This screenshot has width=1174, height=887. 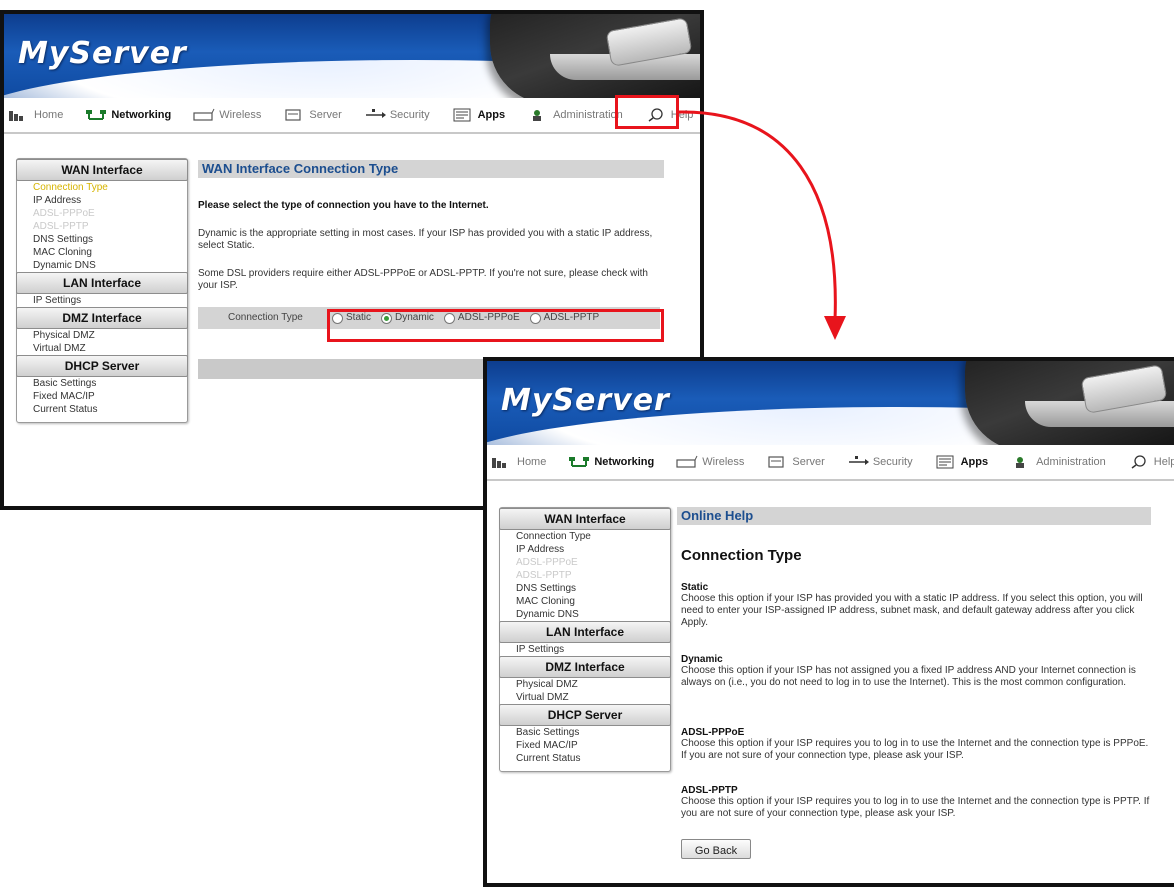 What do you see at coordinates (102, 265) in the screenshot?
I see `sidebar-item-dynamic-dns: Dynamic DNS` at bounding box center [102, 265].